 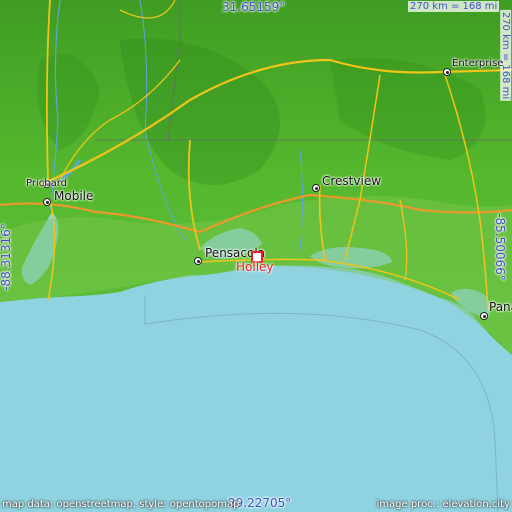 I want to click on city-label-prichard: Prichard, so click(x=46, y=183).